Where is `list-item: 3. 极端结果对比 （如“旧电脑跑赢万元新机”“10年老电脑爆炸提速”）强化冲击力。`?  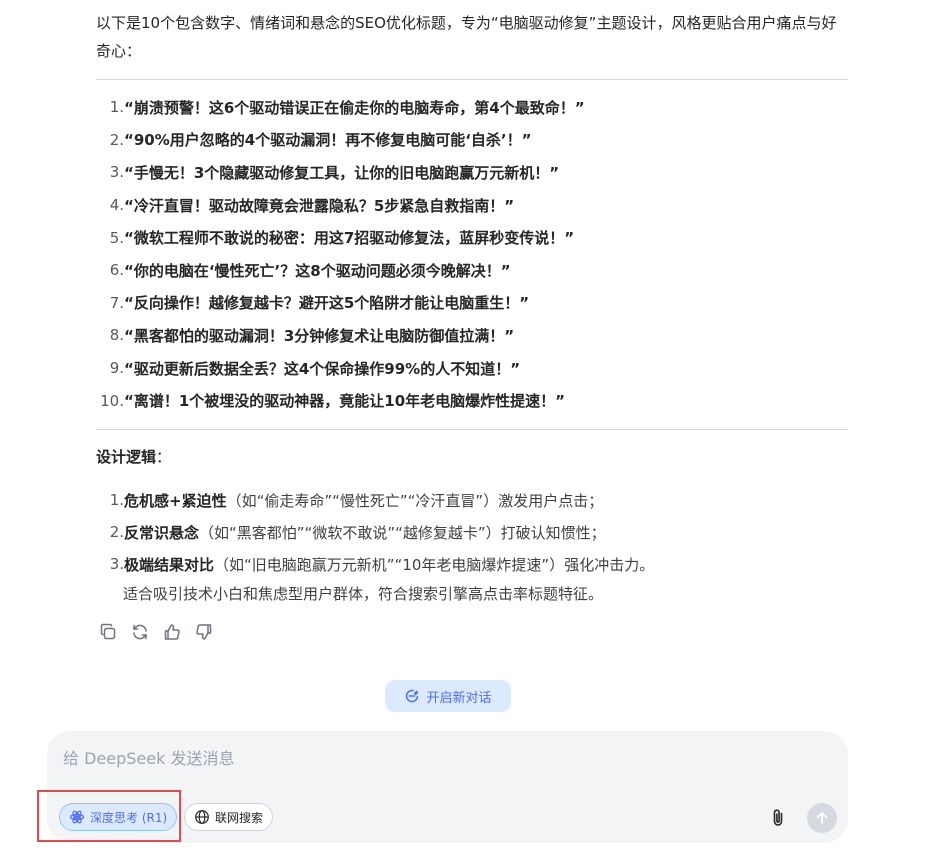 list-item: 3. 极端结果对比 （如“旧电脑跑赢万元新机”“10年老电脑爆炸提速”）强化冲击力。 is located at coordinates (472, 564).